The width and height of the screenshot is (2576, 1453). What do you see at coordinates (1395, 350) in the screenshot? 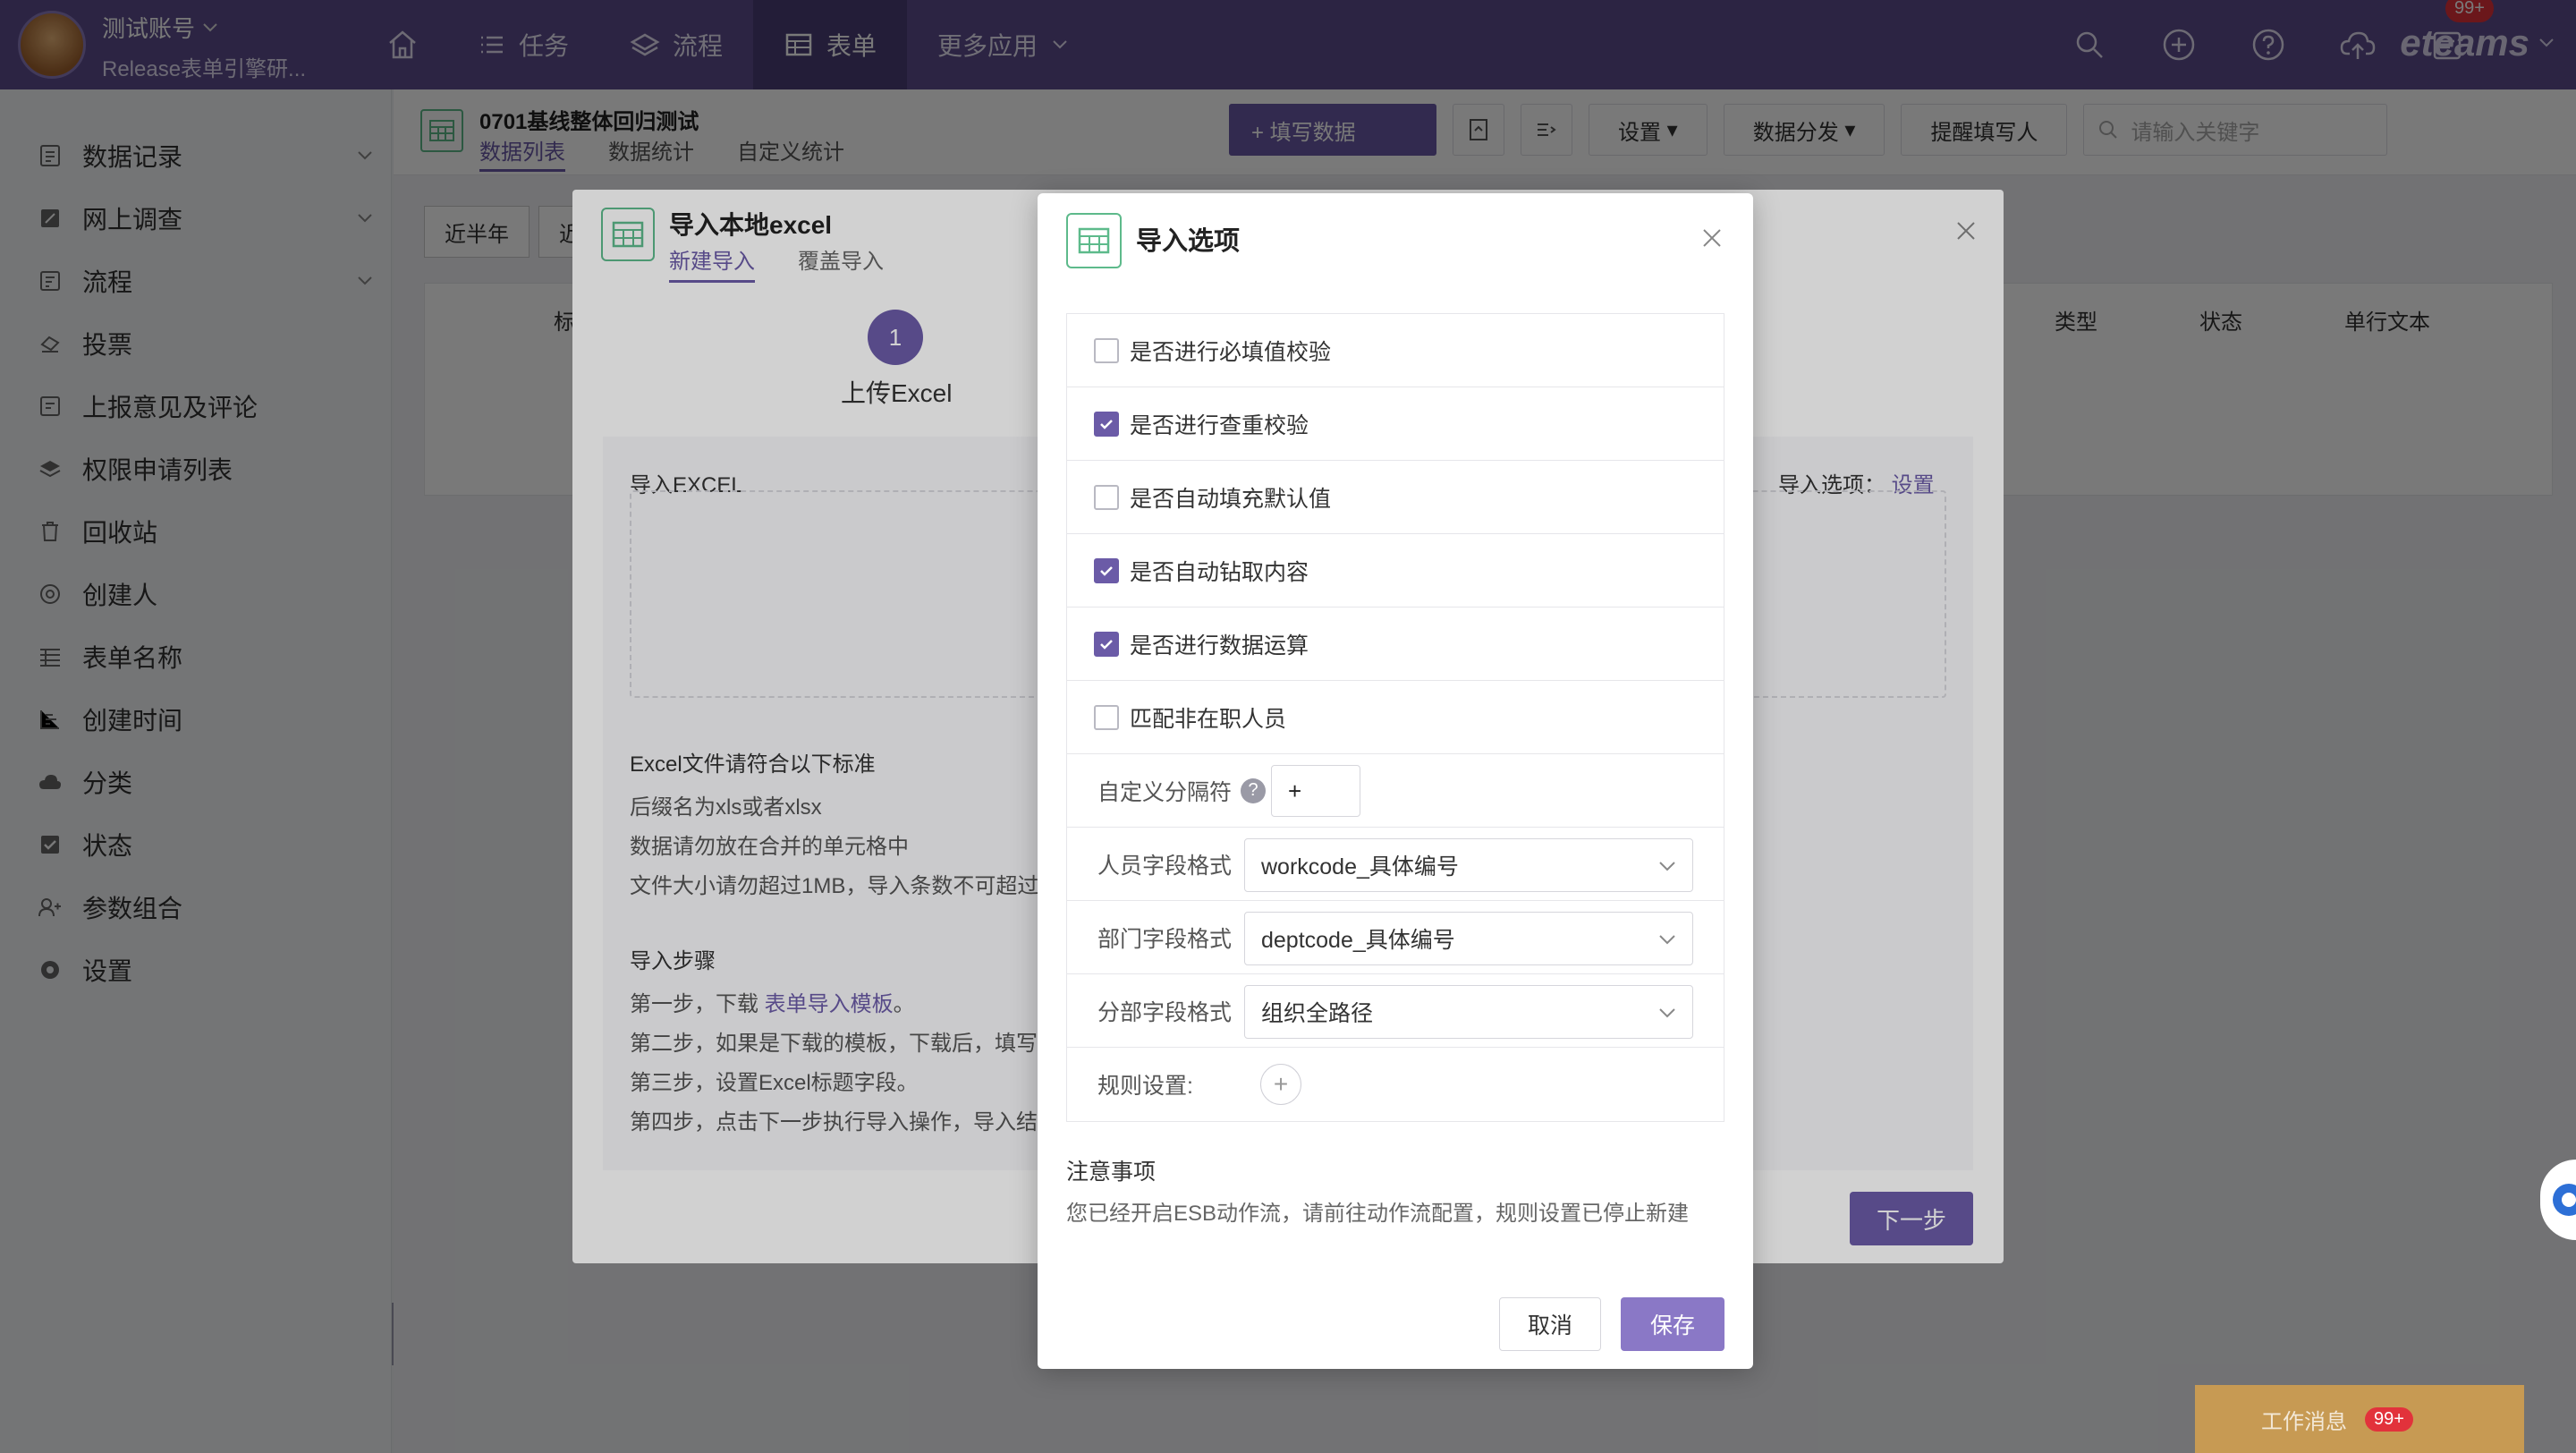
I see `option-required-check: 是否进行必填值校验` at bounding box center [1395, 350].